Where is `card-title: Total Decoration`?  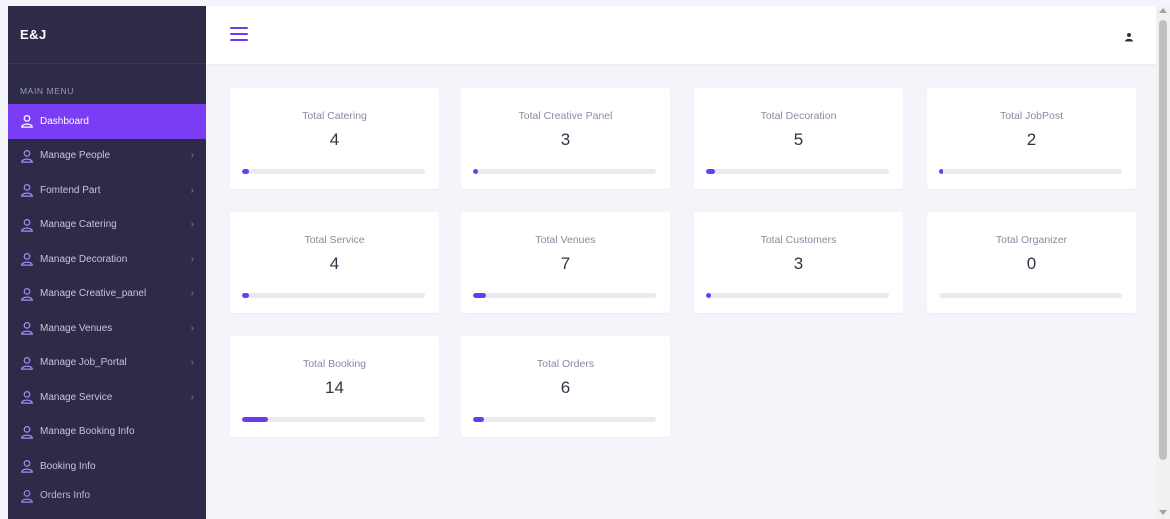 card-title: Total Decoration is located at coordinates (798, 116).